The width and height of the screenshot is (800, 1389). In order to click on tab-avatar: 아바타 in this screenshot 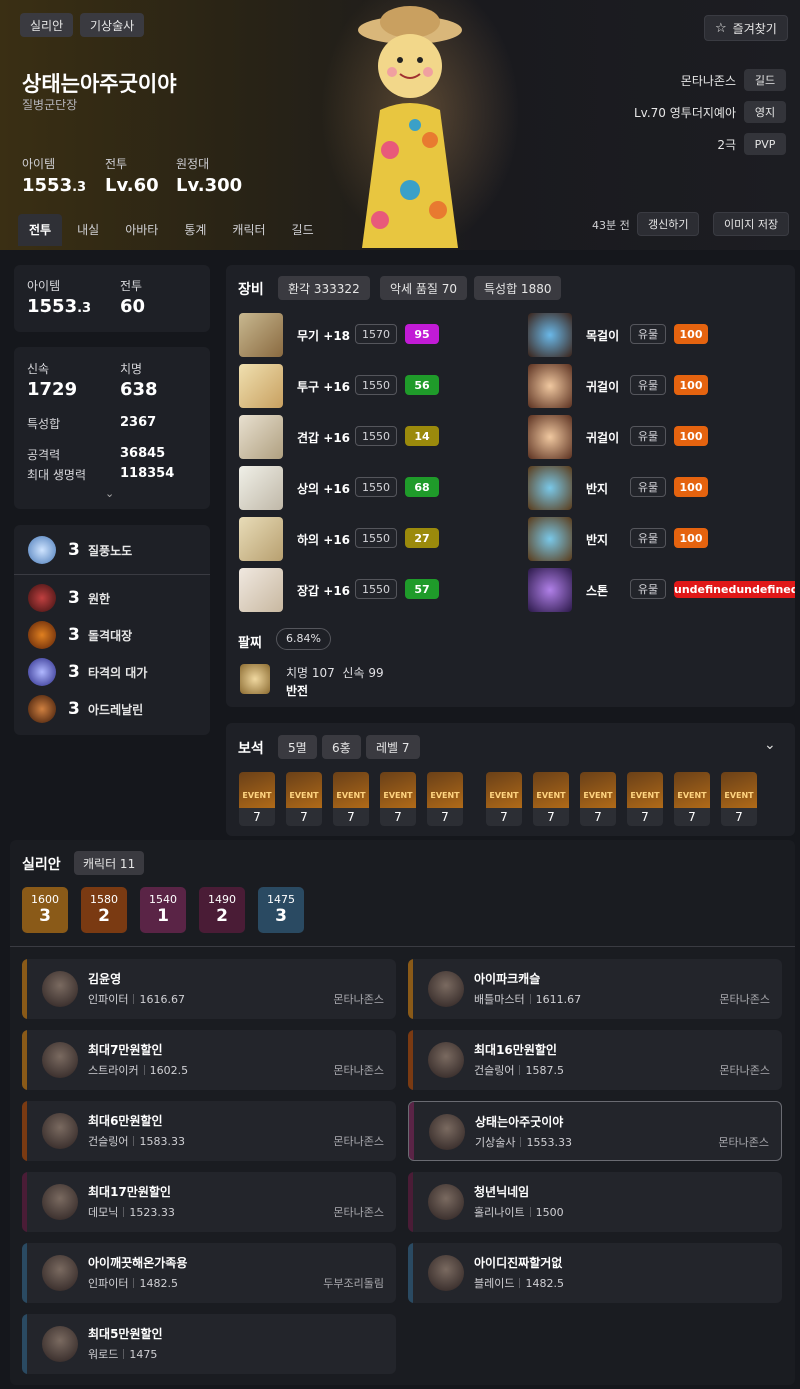, I will do `click(141, 230)`.